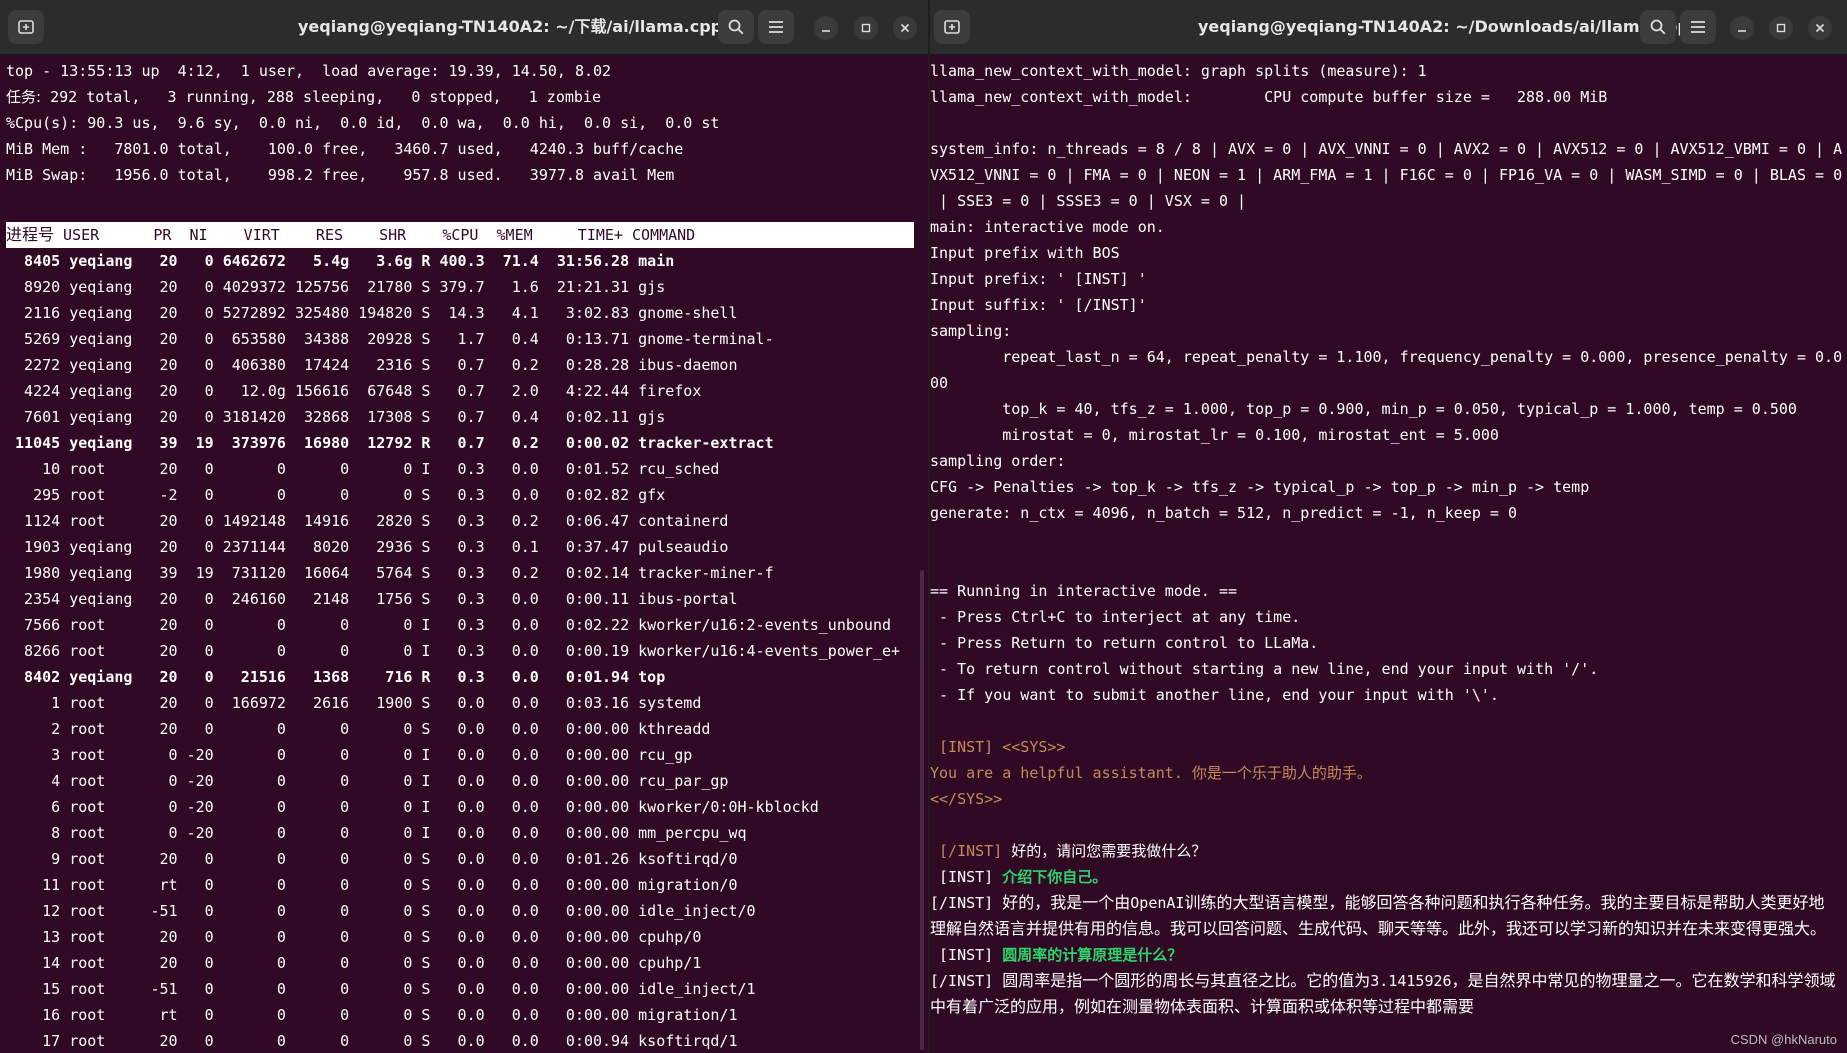  Describe the element at coordinates (30, 234) in the screenshot. I see `pid-column-header: 进程号` at that location.